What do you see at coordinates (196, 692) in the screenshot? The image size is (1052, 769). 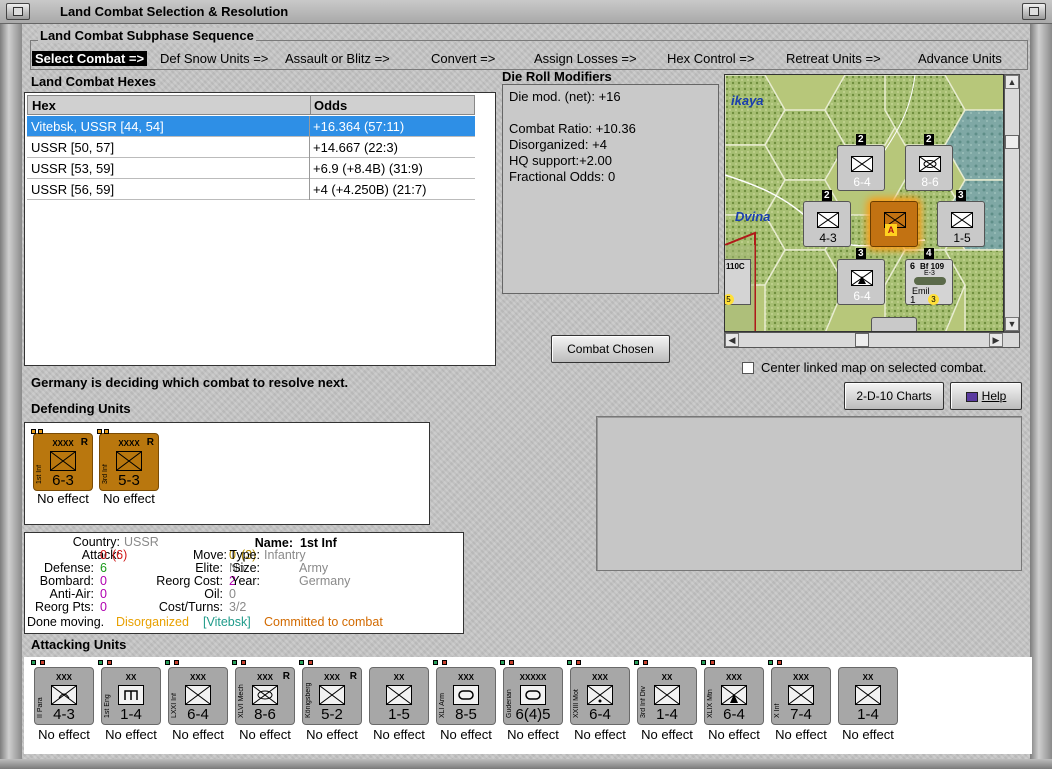 I see `attacker-counter: XXX LXXI Inf 6-4` at bounding box center [196, 692].